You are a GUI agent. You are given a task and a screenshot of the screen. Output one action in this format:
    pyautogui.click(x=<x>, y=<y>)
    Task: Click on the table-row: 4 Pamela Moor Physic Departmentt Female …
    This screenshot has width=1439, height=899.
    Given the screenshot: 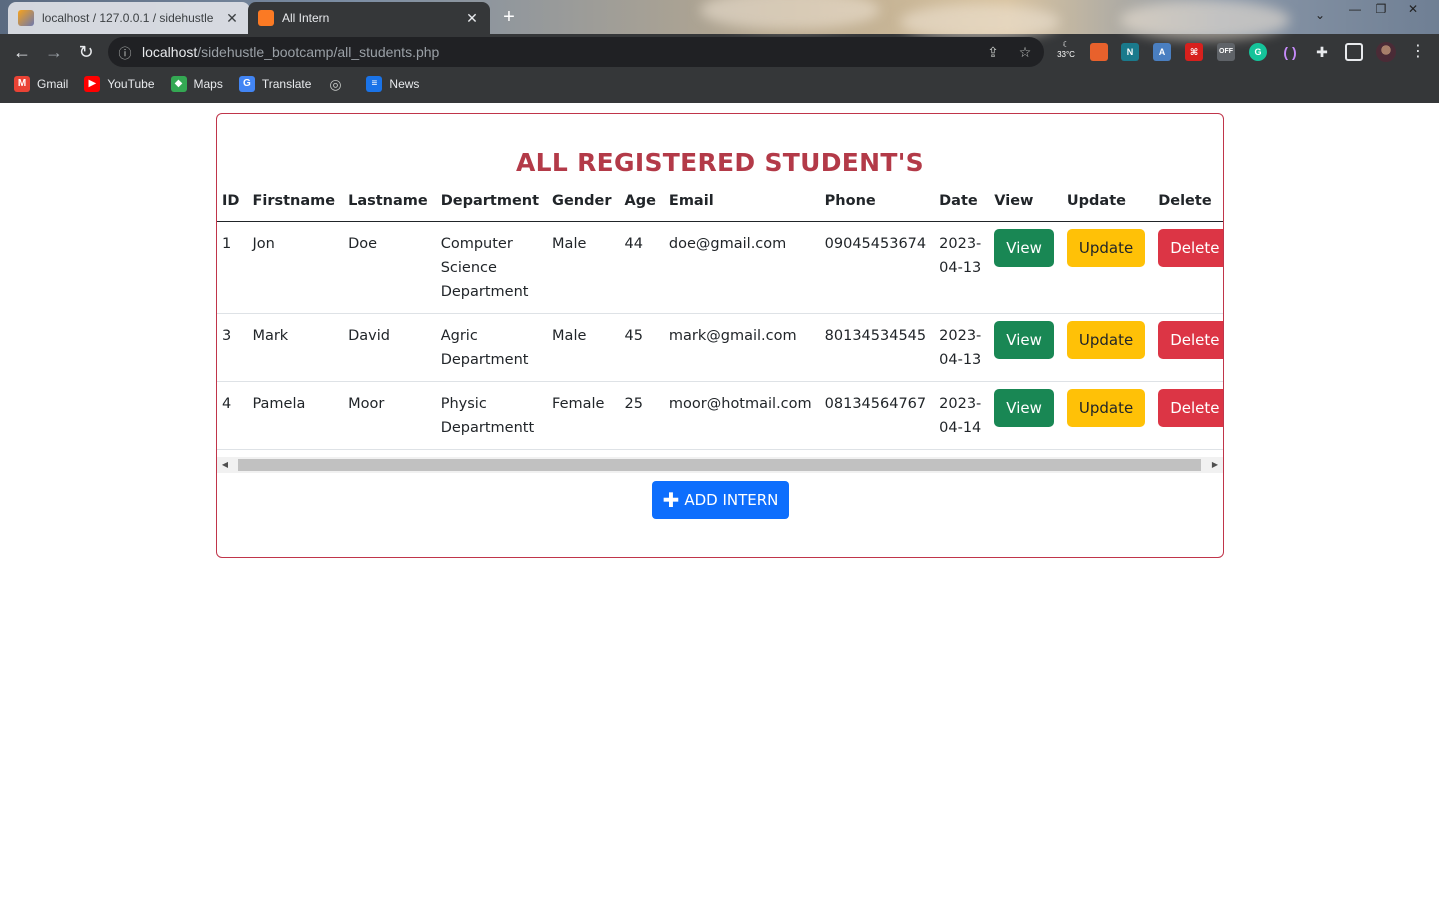 What is the action you would take?
    pyautogui.click(x=720, y=415)
    